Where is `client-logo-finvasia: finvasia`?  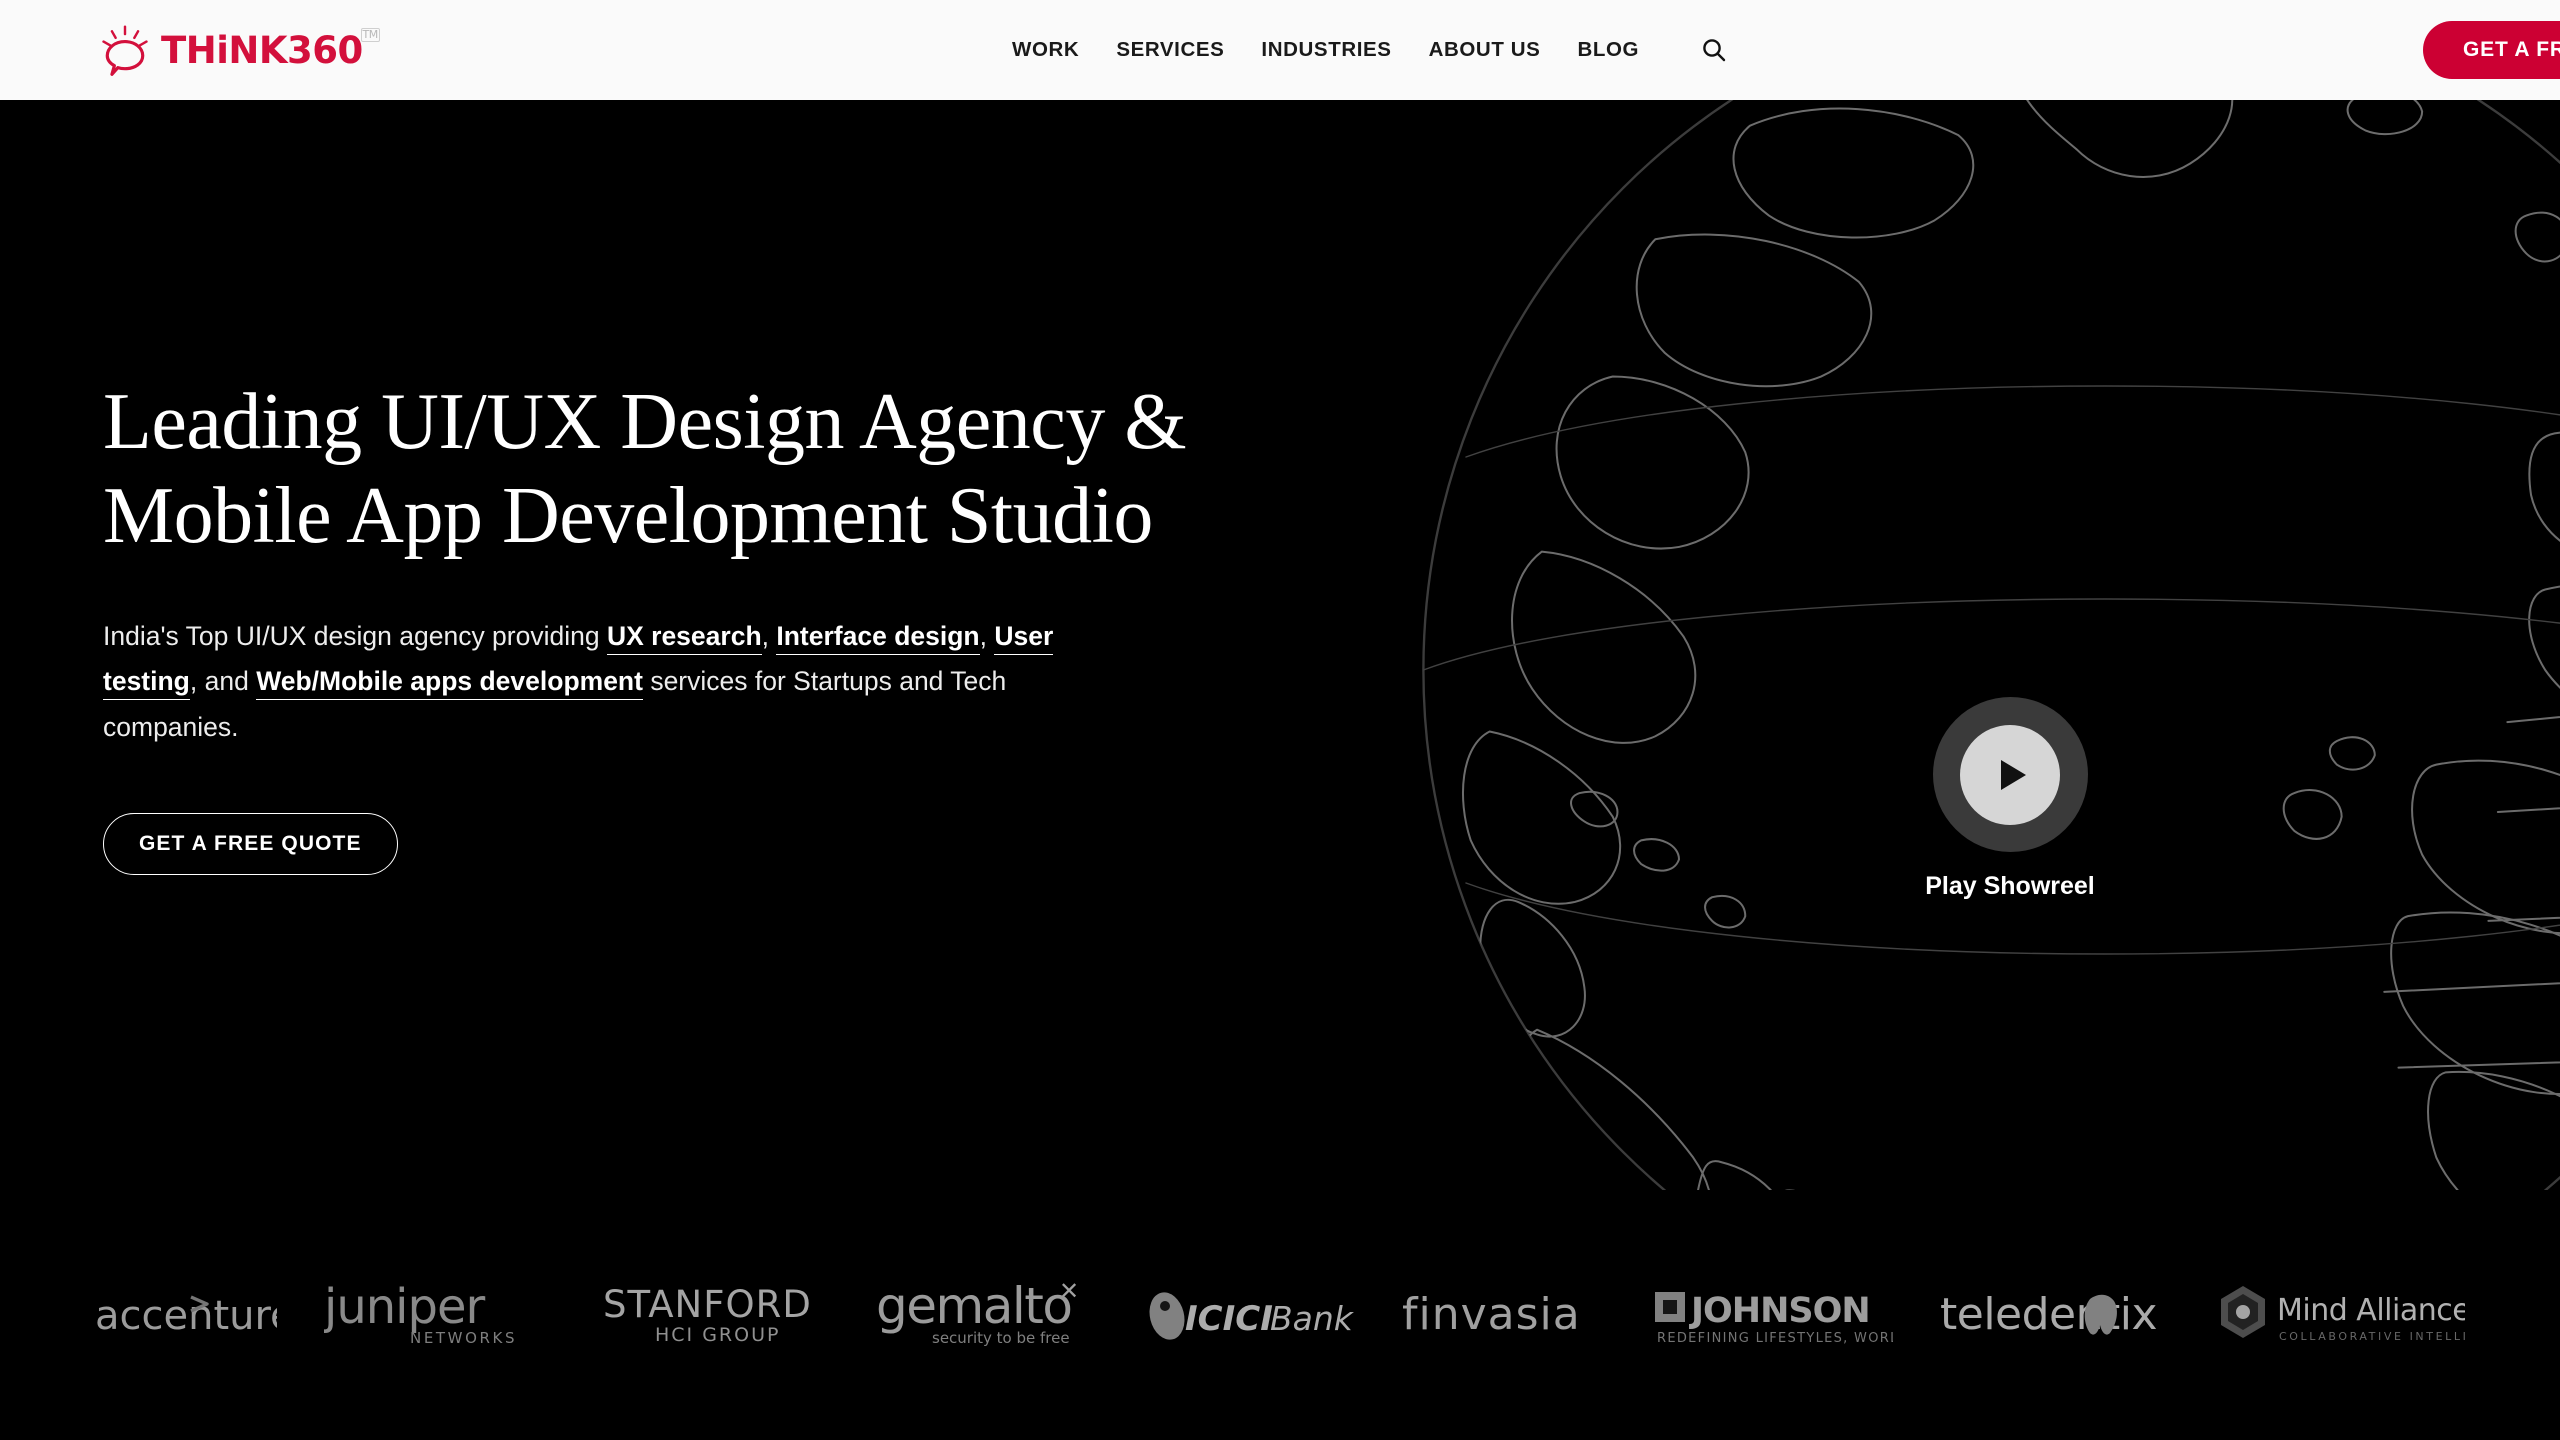
client-logo-finvasia: finvasia is located at coordinates (1505, 1315).